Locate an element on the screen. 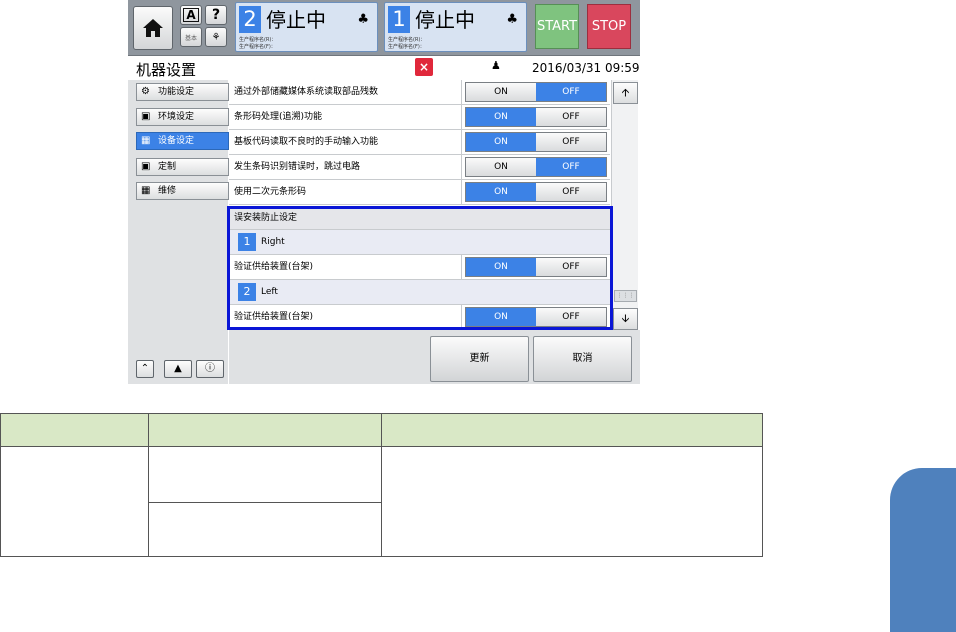 The height and width of the screenshot is (632, 956). custom-icon: ▣ is located at coordinates (146, 166).